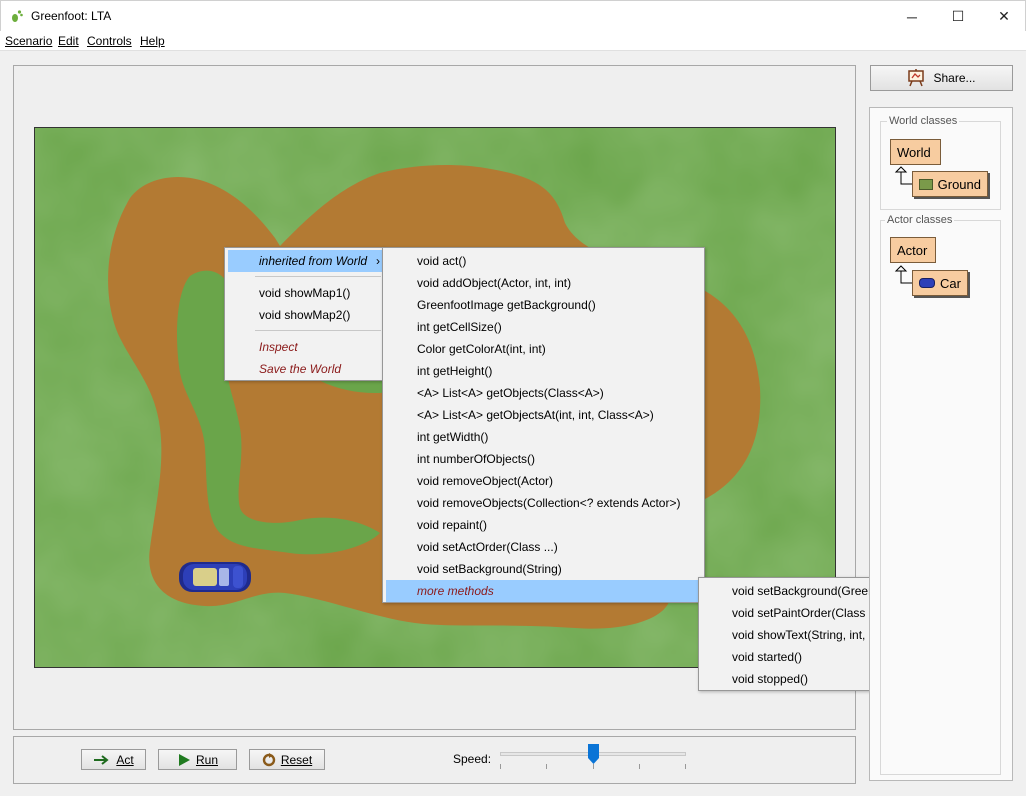  Describe the element at coordinates (313, 261) in the screenshot. I see `inherited-label: inherited from World` at that location.